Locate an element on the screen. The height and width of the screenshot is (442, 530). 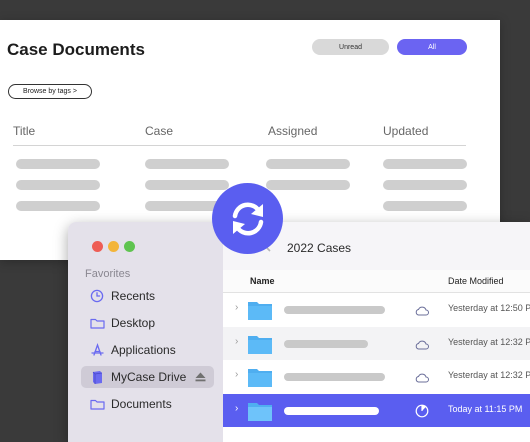
column-header-title: Title is located at coordinates (24, 131).